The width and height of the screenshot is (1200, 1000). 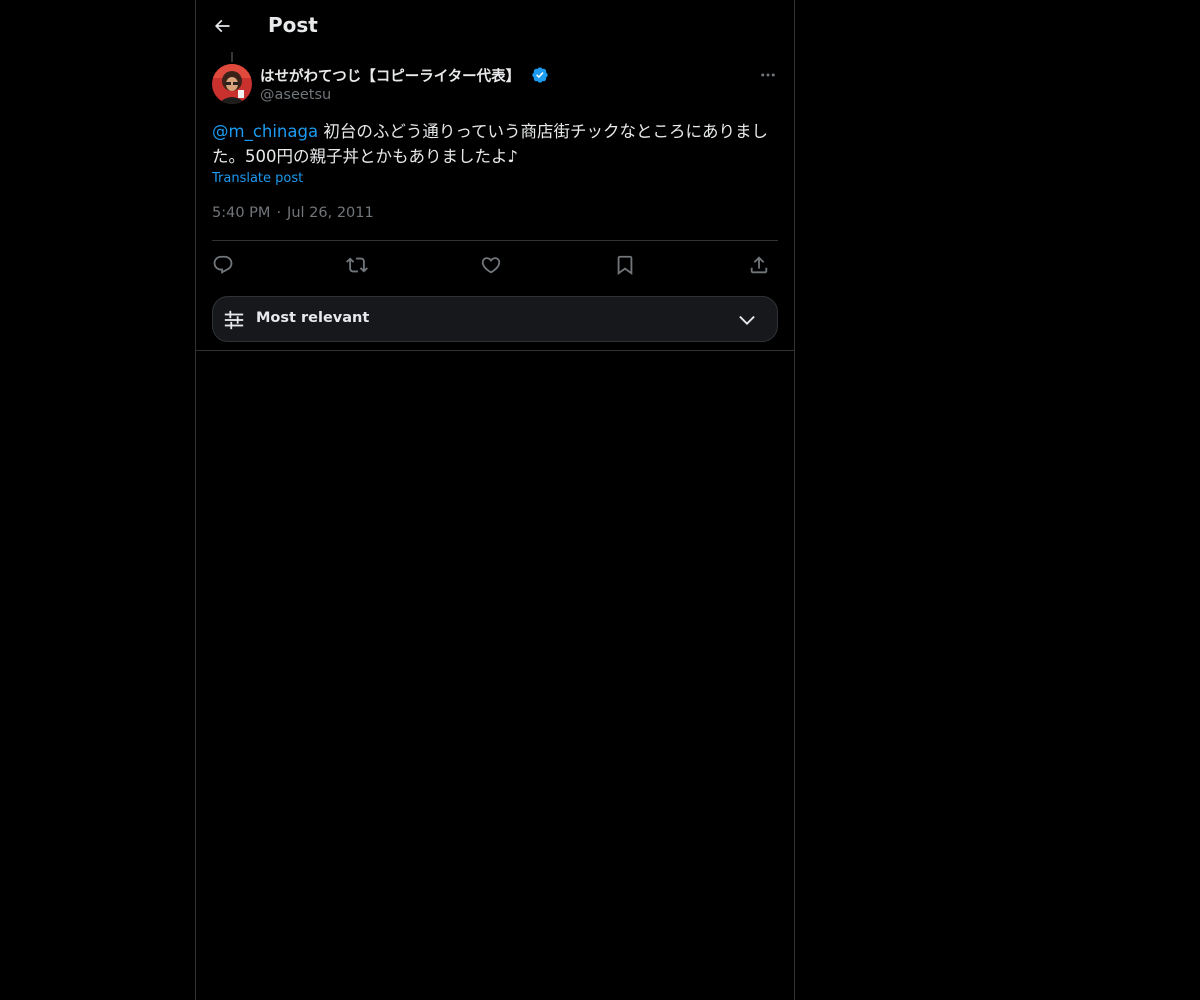 I want to click on divider, so click(x=495, y=240).